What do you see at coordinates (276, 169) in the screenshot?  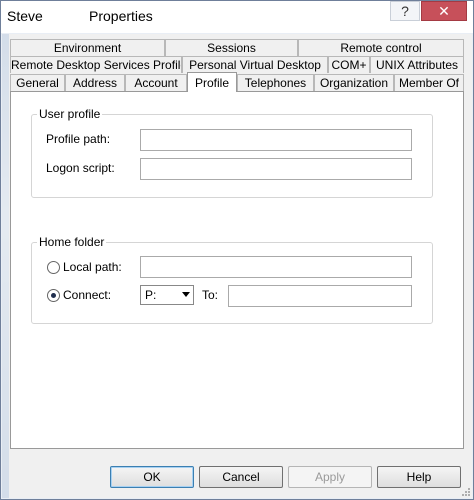 I see `logon-script-input` at bounding box center [276, 169].